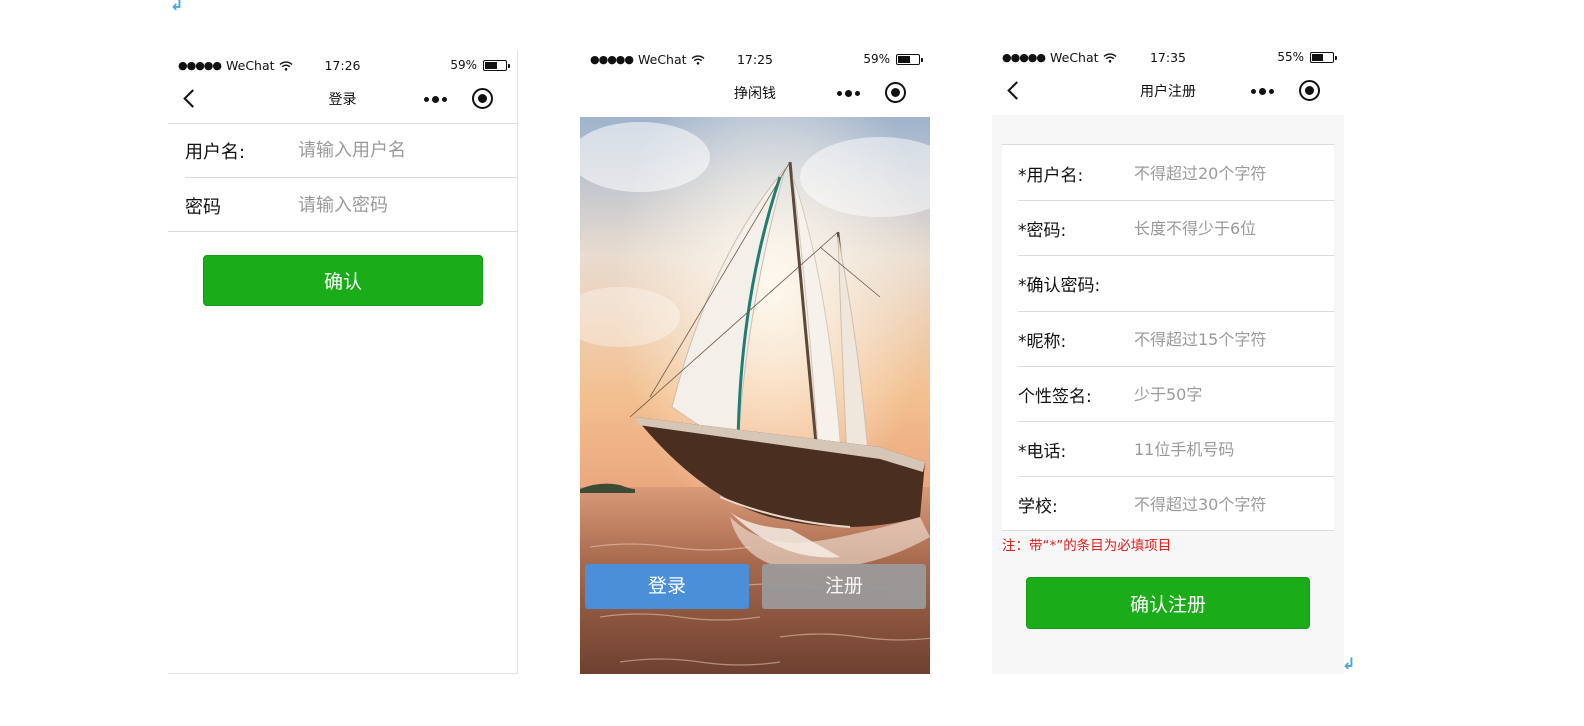 The width and height of the screenshot is (1584, 726). I want to click on form-row-password: *密码:, so click(1168, 227).